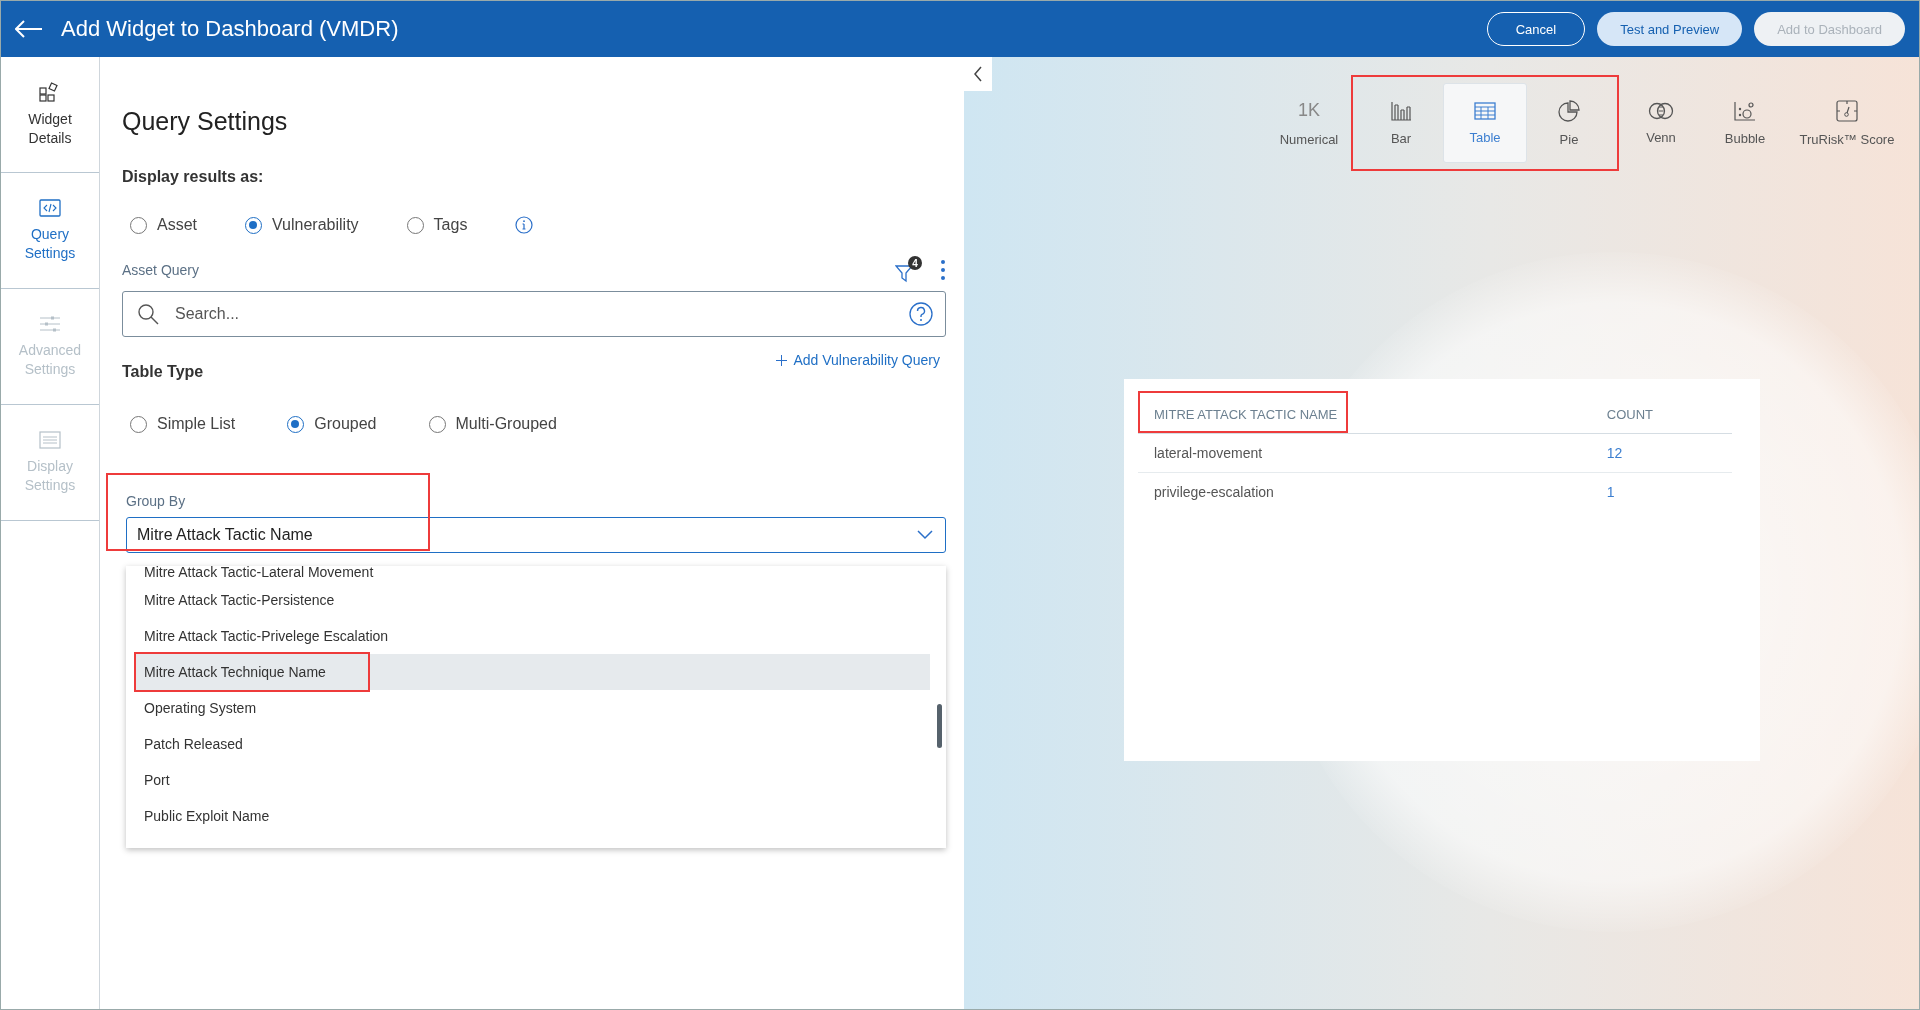 The height and width of the screenshot is (1010, 1920). What do you see at coordinates (536, 535) in the screenshot?
I see `group-by-dropdown: Mitre Attack Tactic Name` at bounding box center [536, 535].